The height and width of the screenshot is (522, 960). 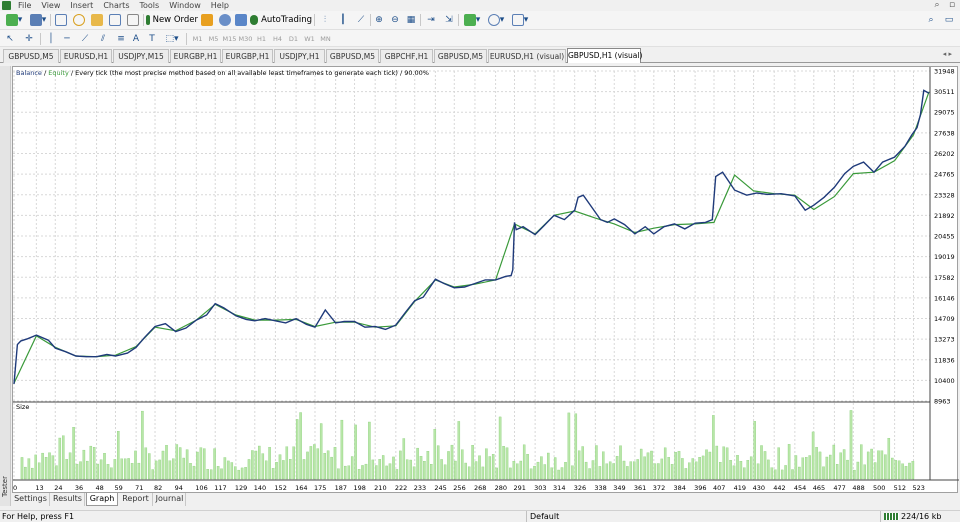 What do you see at coordinates (79, 20) in the screenshot?
I see `data-window-icon` at bounding box center [79, 20].